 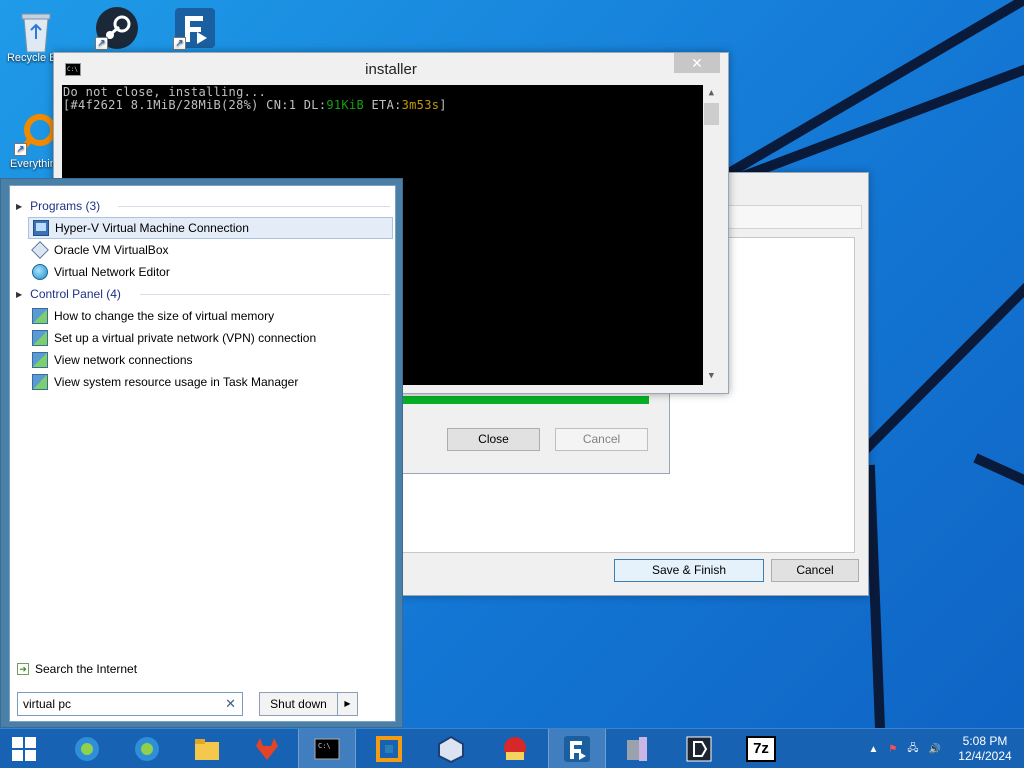 I want to click on progress-bar, so click(x=523, y=400).